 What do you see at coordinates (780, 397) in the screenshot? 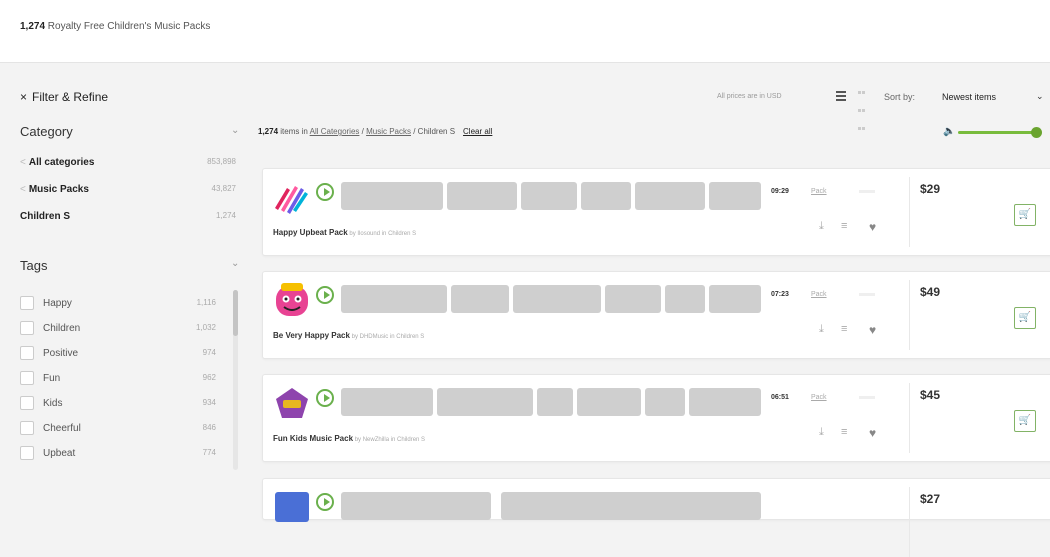
I see `duration: 06:51` at bounding box center [780, 397].